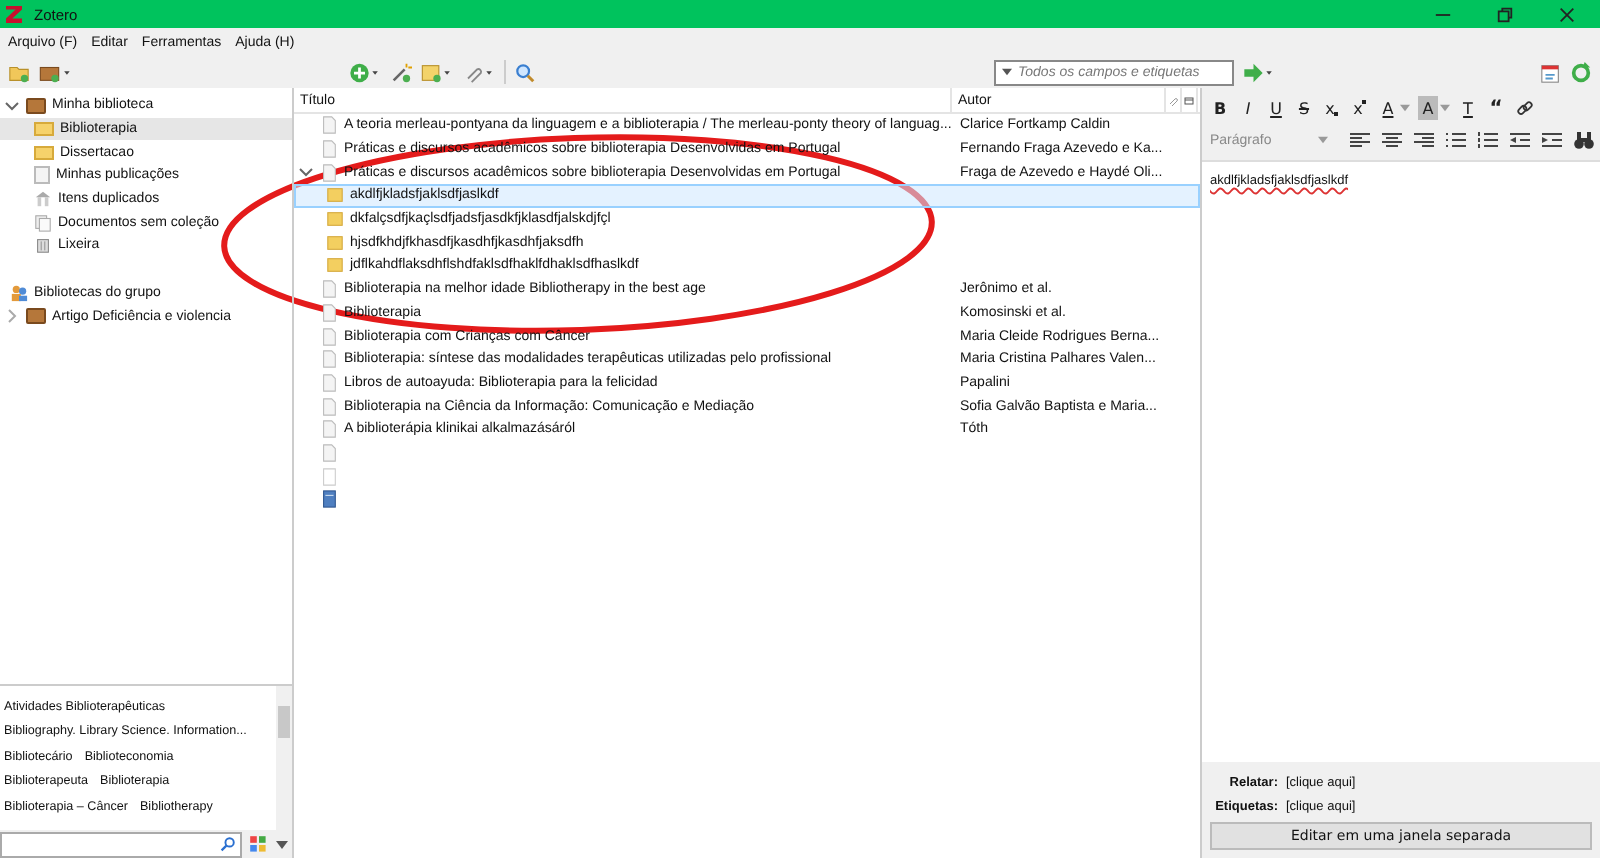 Image resolution: width=1600 pixels, height=858 pixels. What do you see at coordinates (1220, 108) in the screenshot?
I see `format-button: B` at bounding box center [1220, 108].